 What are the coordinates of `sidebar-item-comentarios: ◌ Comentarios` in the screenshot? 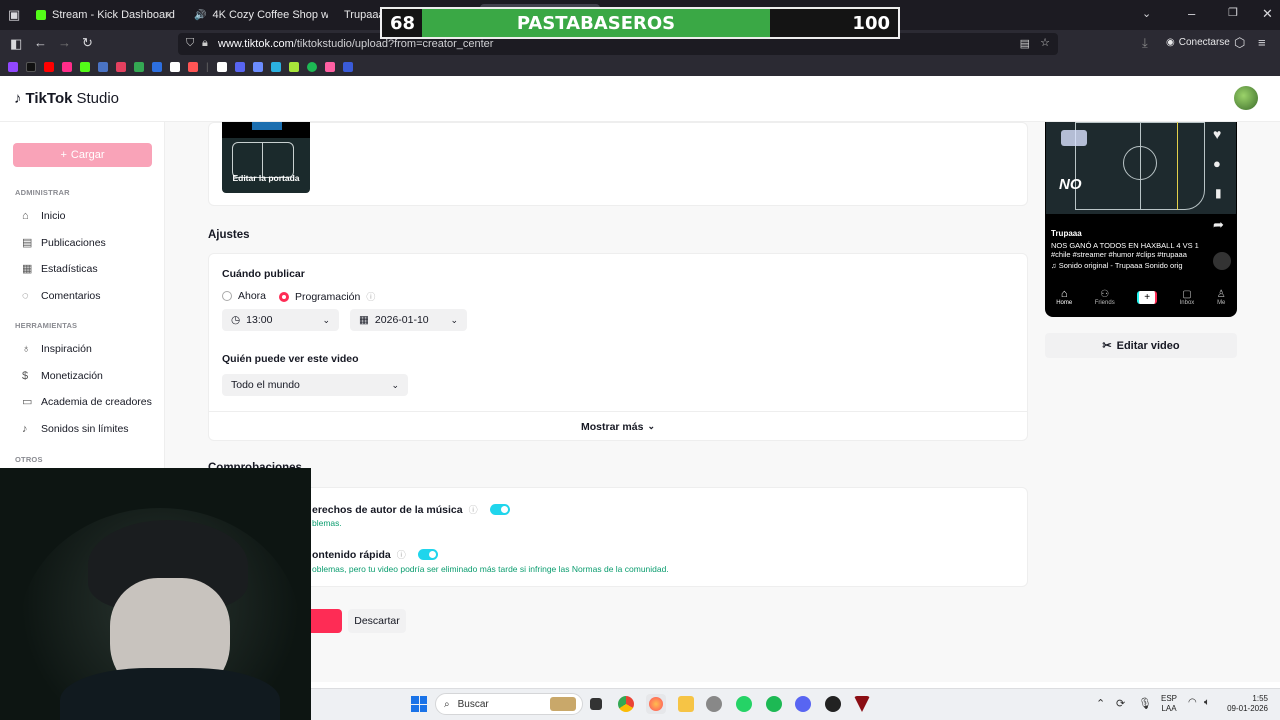 It's located at (61, 296).